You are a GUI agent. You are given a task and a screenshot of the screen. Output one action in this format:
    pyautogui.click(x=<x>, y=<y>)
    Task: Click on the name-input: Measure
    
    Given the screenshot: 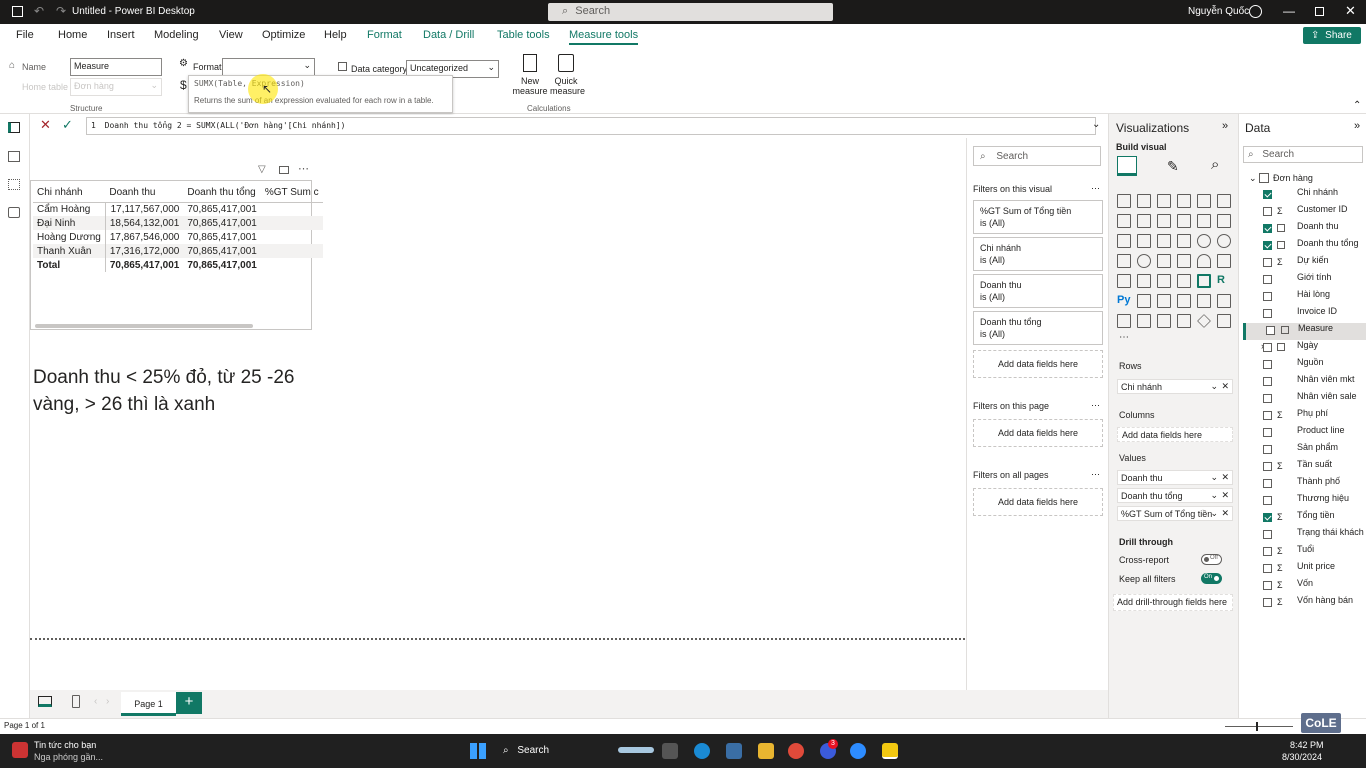 What is the action you would take?
    pyautogui.click(x=116, y=67)
    